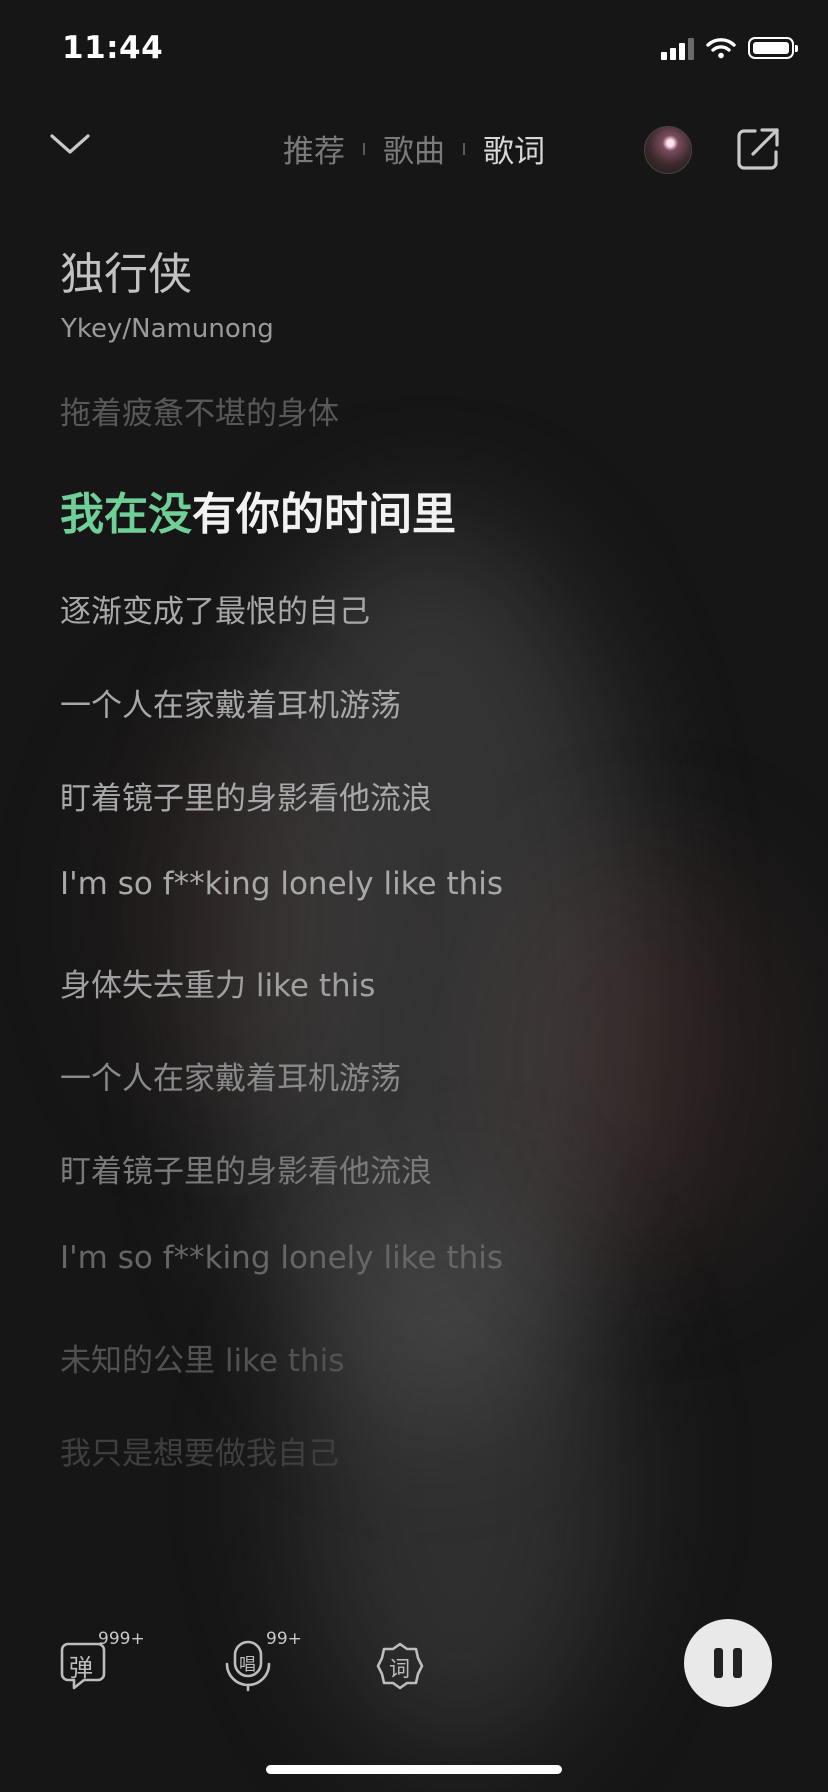  I want to click on pause-button, so click(728, 1663).